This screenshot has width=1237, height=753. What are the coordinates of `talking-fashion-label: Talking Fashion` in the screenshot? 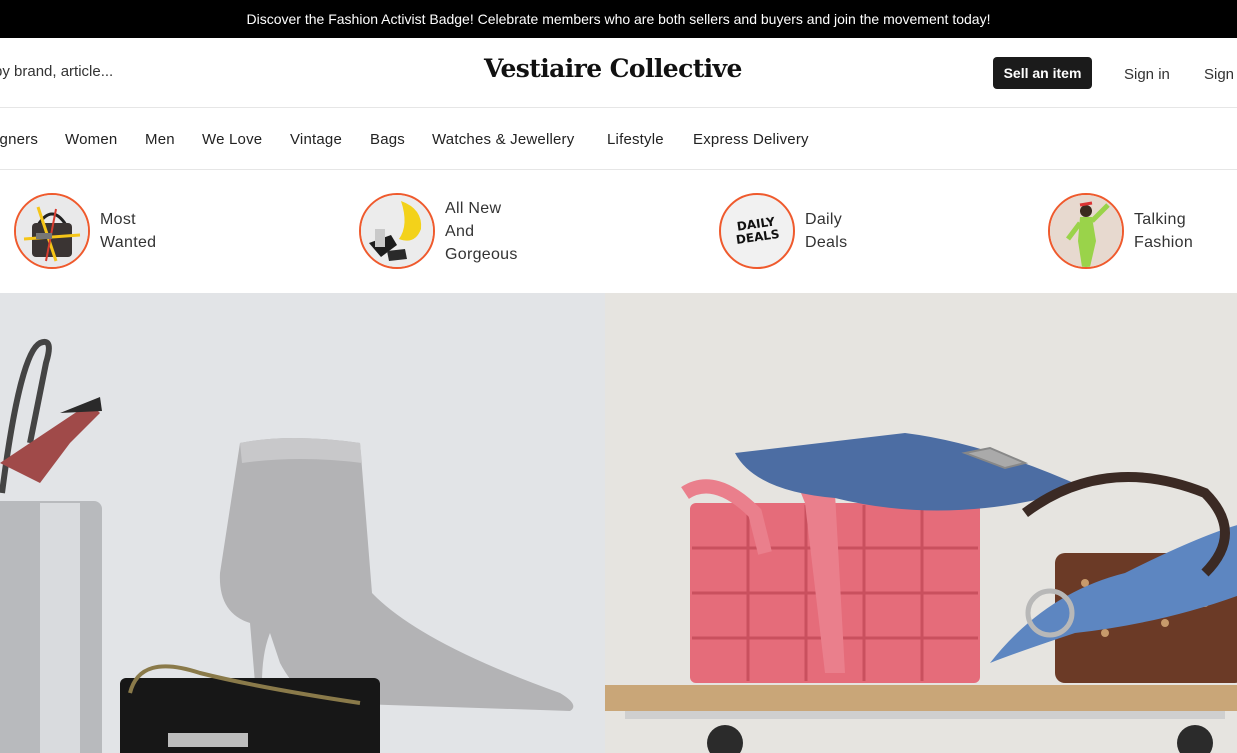 It's located at (1163, 231).